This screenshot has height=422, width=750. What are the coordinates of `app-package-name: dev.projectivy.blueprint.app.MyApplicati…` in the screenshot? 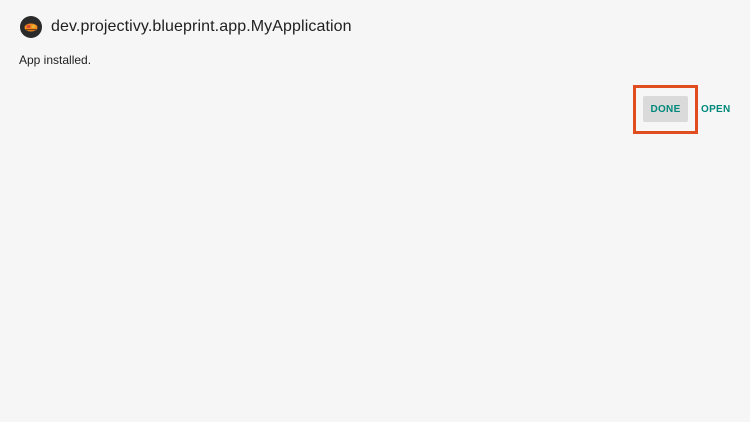 It's located at (201, 26).